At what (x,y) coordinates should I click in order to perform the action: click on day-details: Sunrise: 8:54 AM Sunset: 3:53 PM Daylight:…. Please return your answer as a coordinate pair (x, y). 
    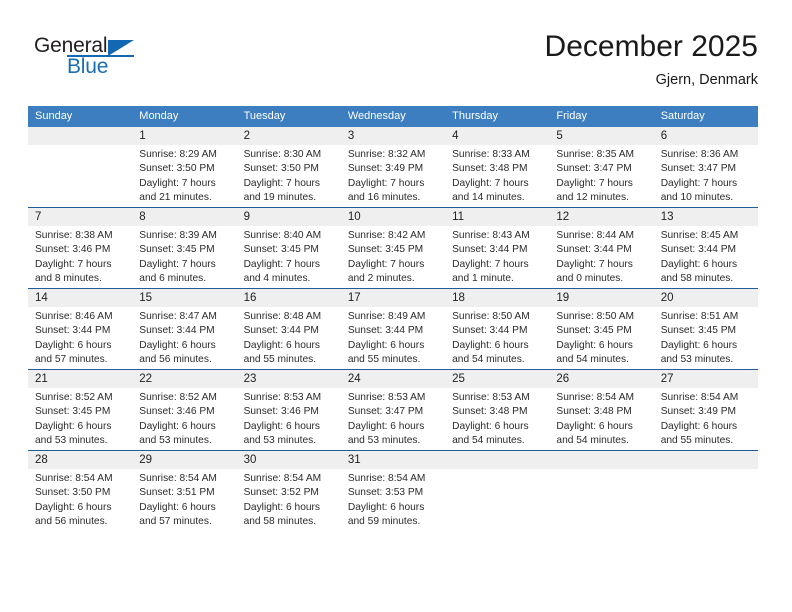
    Looking at the image, I should click on (393, 500).